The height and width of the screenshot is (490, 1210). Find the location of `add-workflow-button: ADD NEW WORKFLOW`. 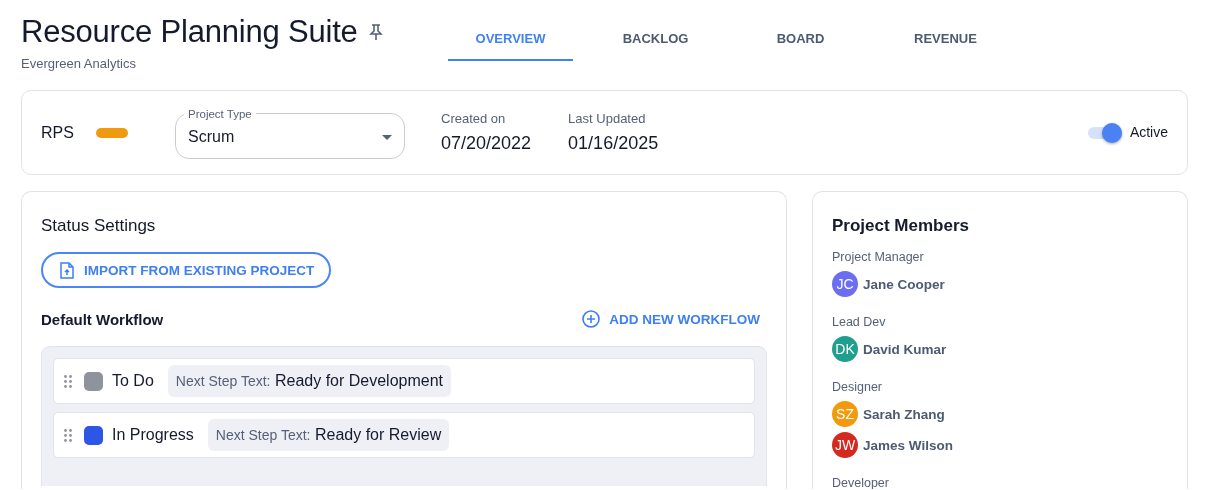

add-workflow-button: ADD NEW WORKFLOW is located at coordinates (674, 319).